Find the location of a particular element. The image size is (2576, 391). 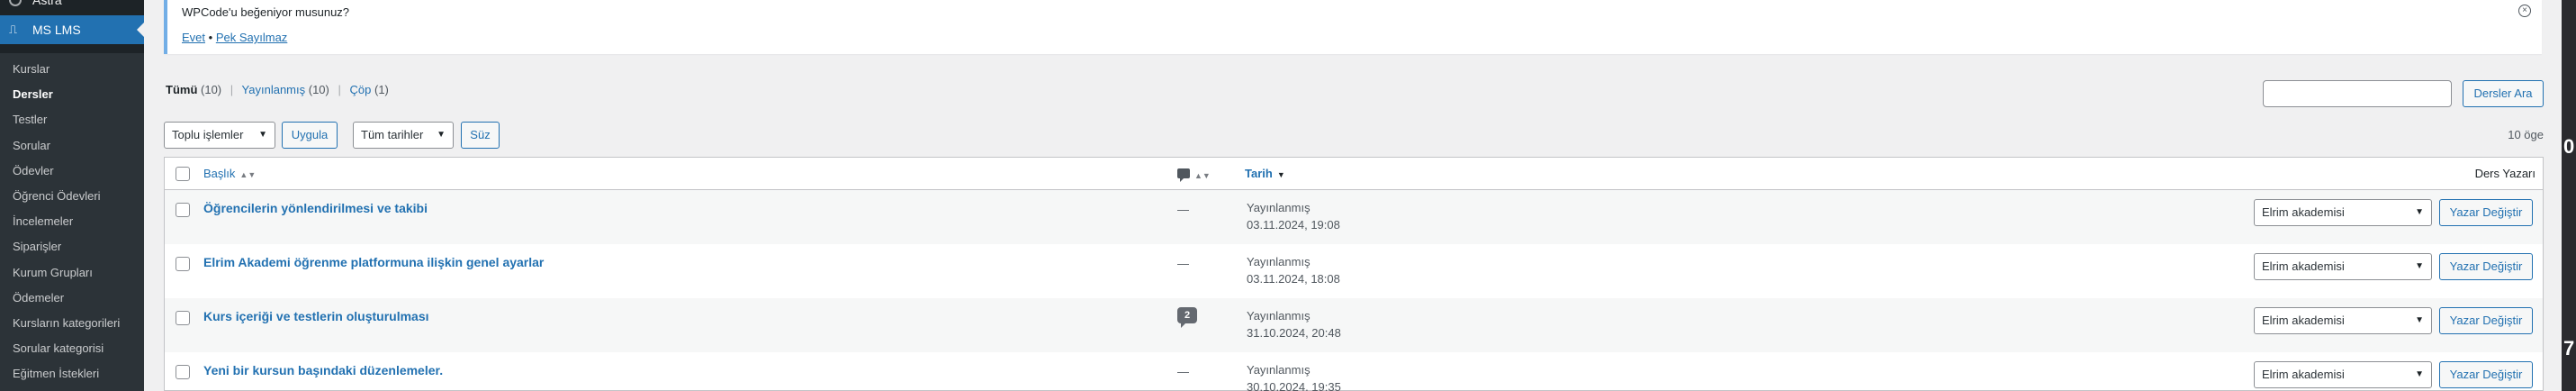

date-filter-value: Tüm tarihler is located at coordinates (392, 134).